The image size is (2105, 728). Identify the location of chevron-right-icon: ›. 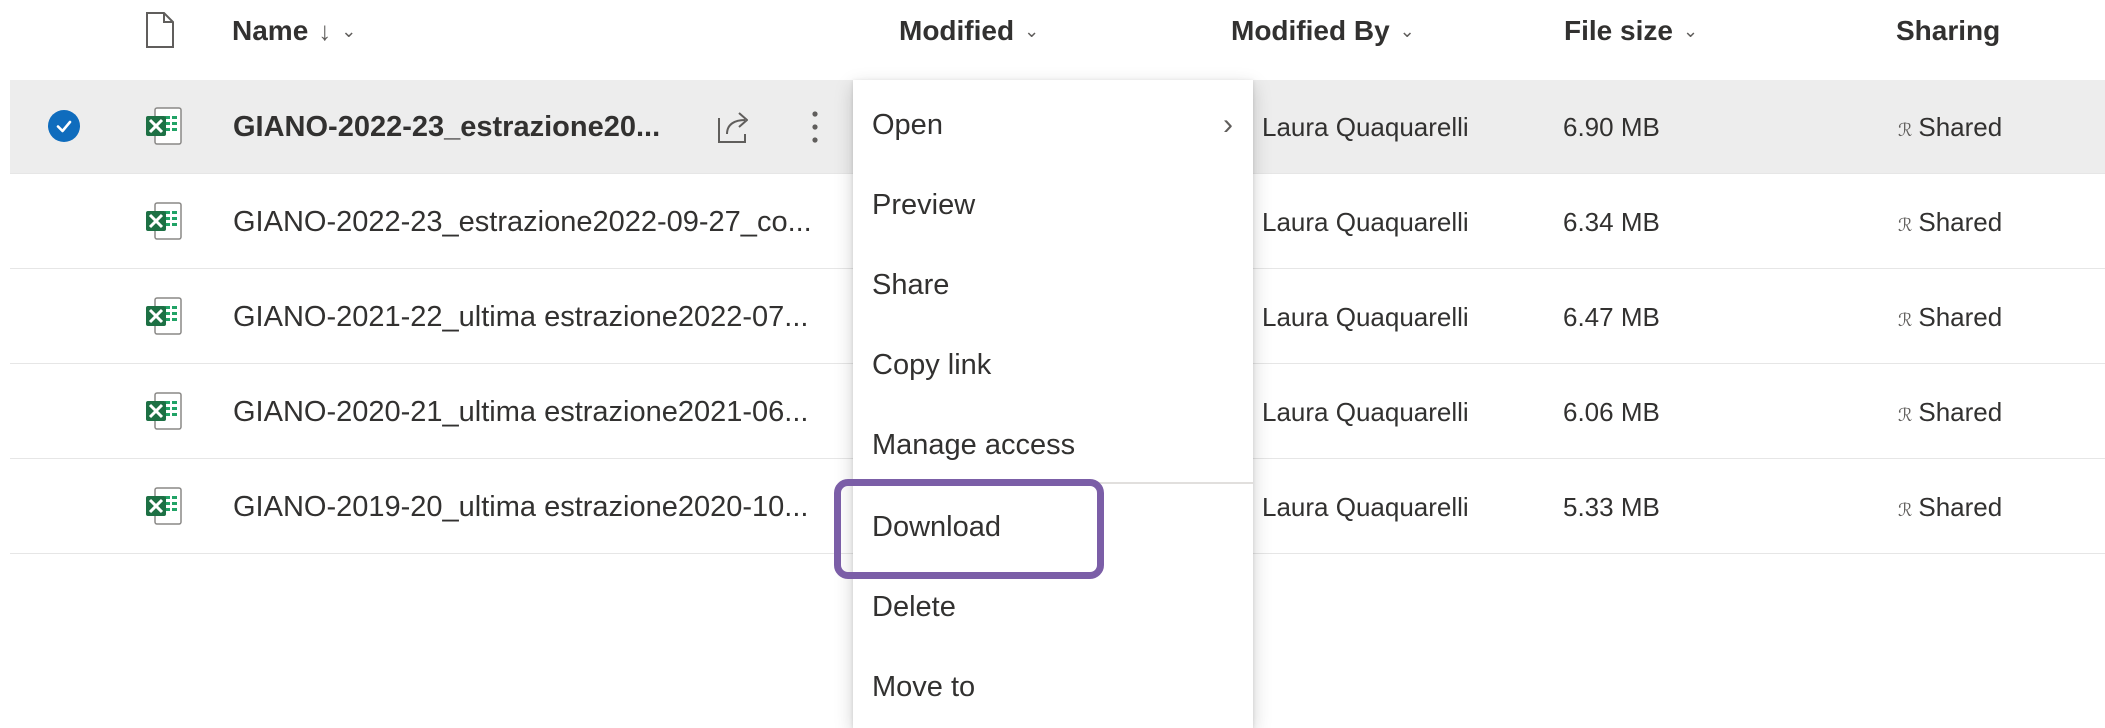
(1228, 124).